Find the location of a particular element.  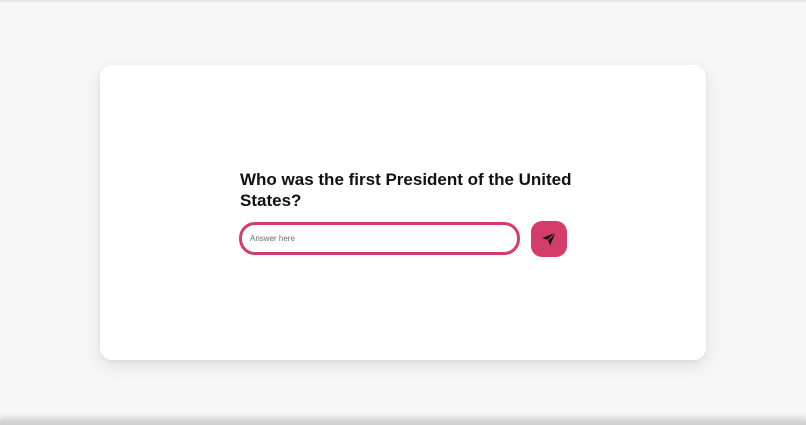

submit-answer-button is located at coordinates (549, 239).